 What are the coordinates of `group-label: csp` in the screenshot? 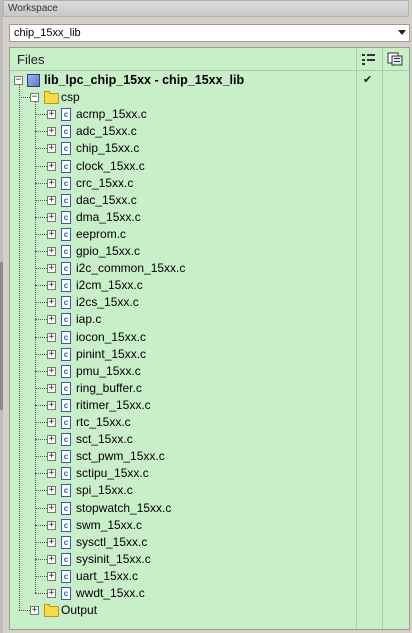 It's located at (70, 97).